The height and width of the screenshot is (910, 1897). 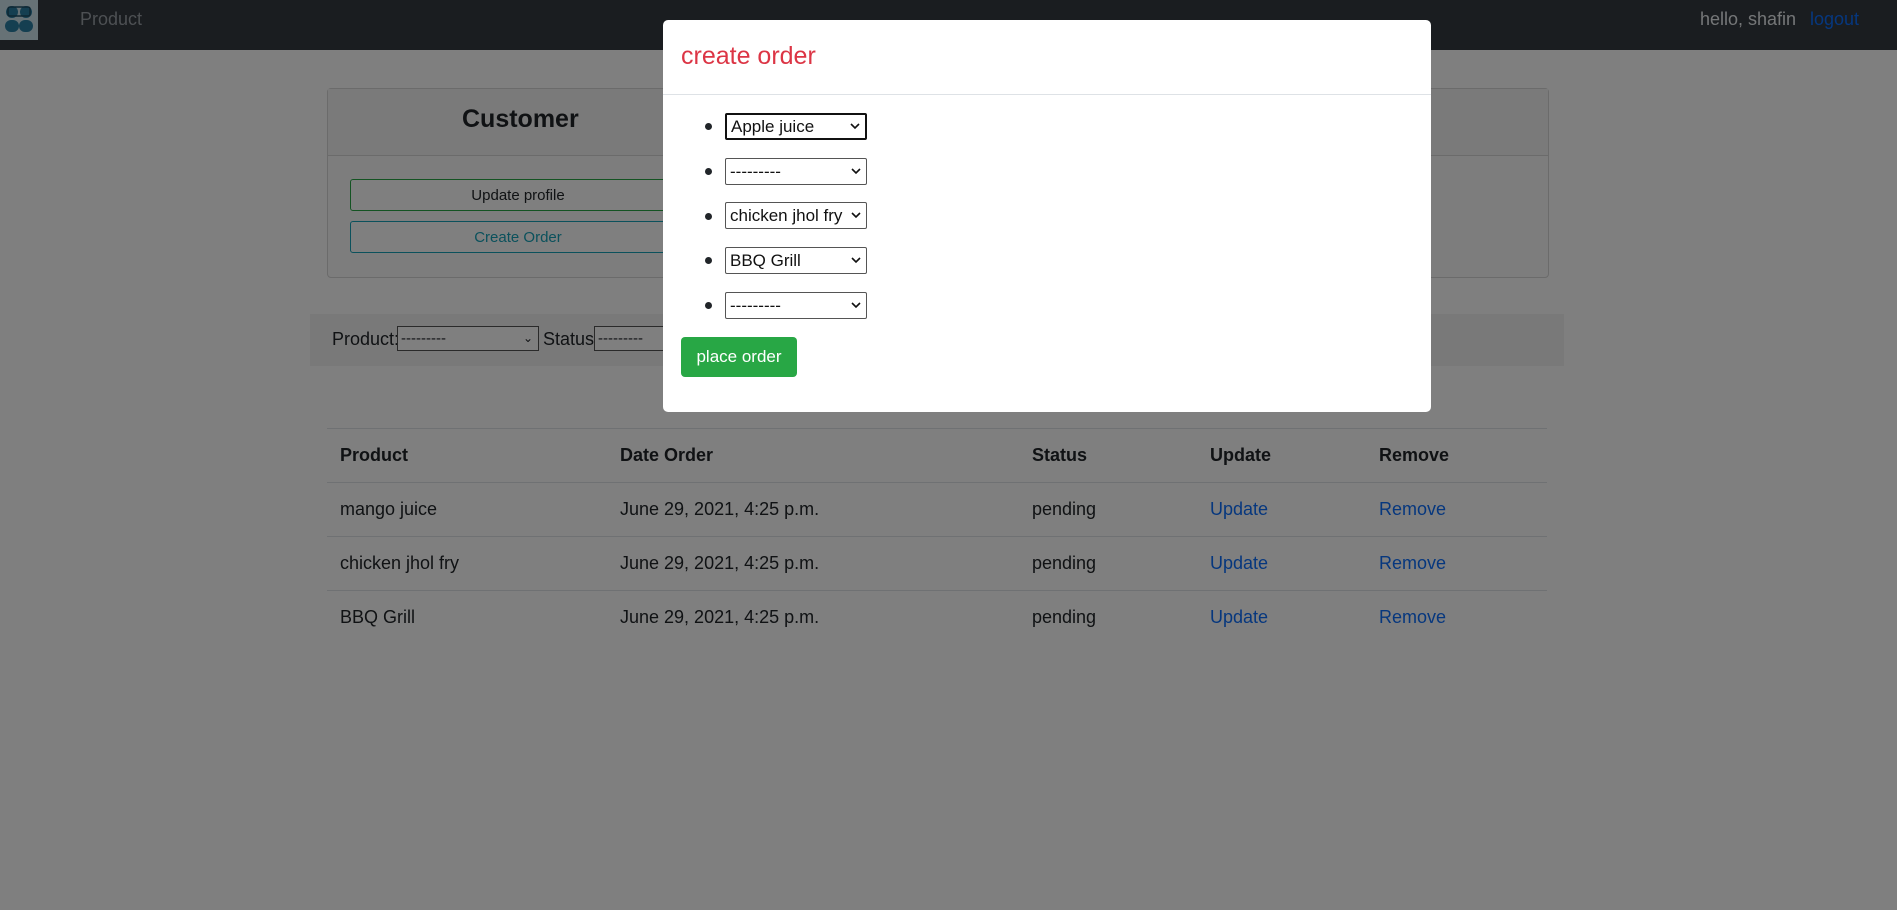 I want to click on modal-title: create order, so click(x=748, y=56).